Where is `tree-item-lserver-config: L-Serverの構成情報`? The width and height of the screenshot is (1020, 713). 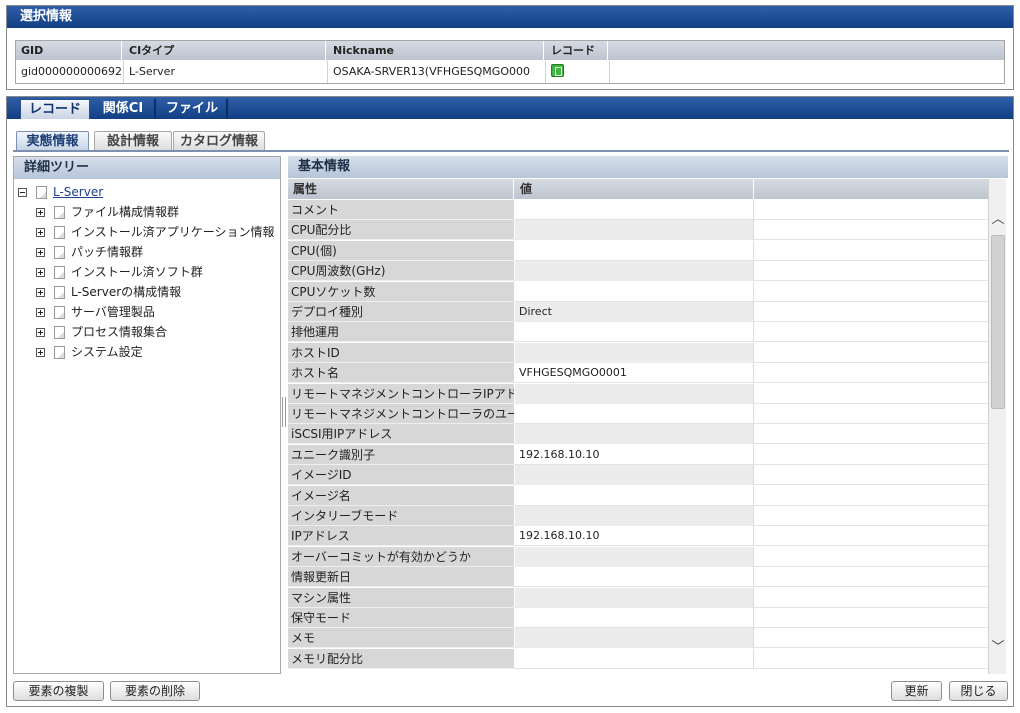
tree-item-lserver-config: L-Serverの構成情報 is located at coordinates (108, 292).